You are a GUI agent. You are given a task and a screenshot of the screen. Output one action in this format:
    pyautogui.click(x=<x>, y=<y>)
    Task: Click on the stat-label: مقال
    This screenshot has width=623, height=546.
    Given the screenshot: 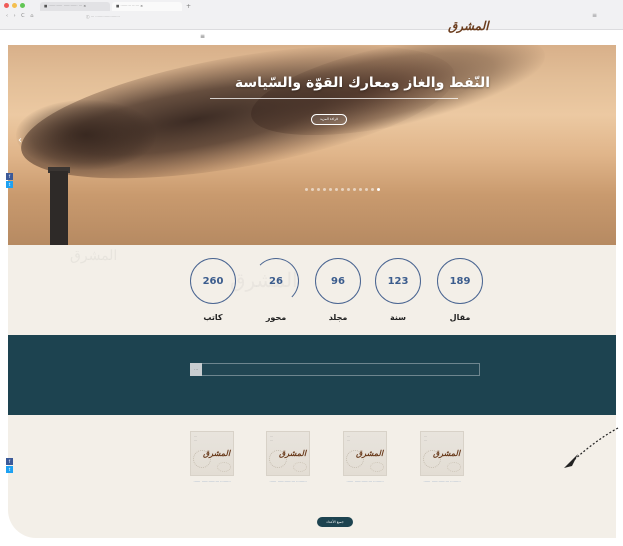 What is the action you would take?
    pyautogui.click(x=460, y=317)
    